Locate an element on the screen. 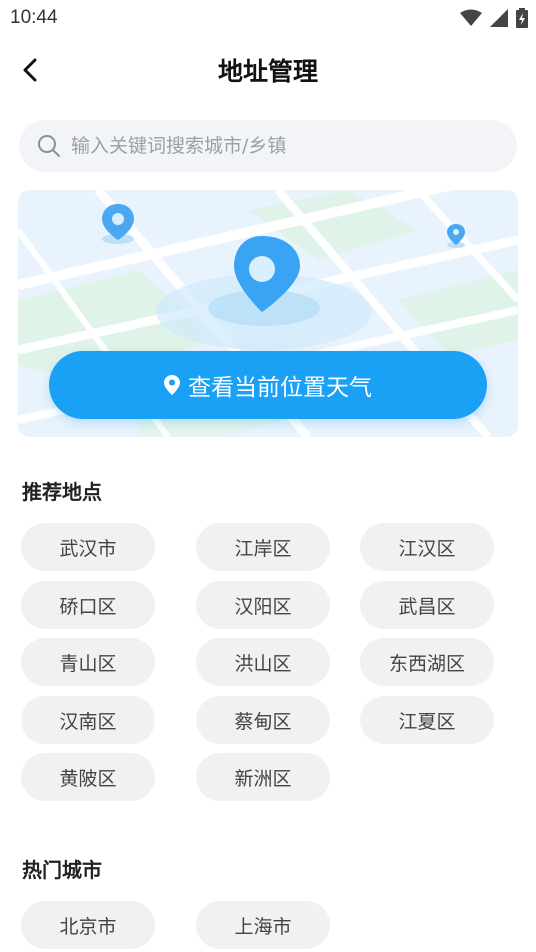 The width and height of the screenshot is (536, 952). city-chip: 北京市 is located at coordinates (88, 925).